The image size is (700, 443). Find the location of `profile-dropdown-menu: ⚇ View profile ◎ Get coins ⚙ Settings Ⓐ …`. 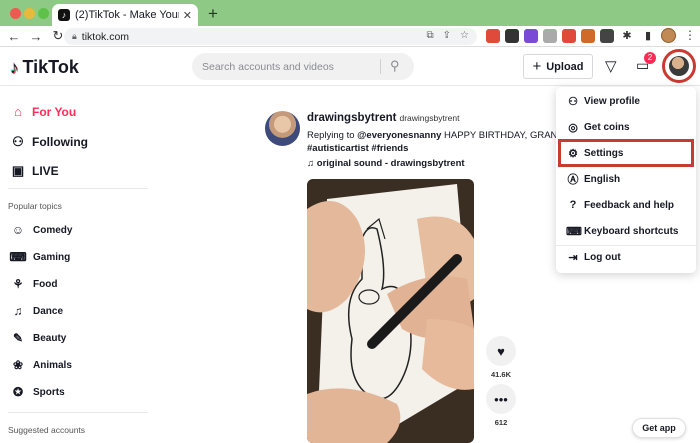

profile-dropdown-menu: ⚇ View profile ◎ Get coins ⚙ Settings Ⓐ … is located at coordinates (626, 180).